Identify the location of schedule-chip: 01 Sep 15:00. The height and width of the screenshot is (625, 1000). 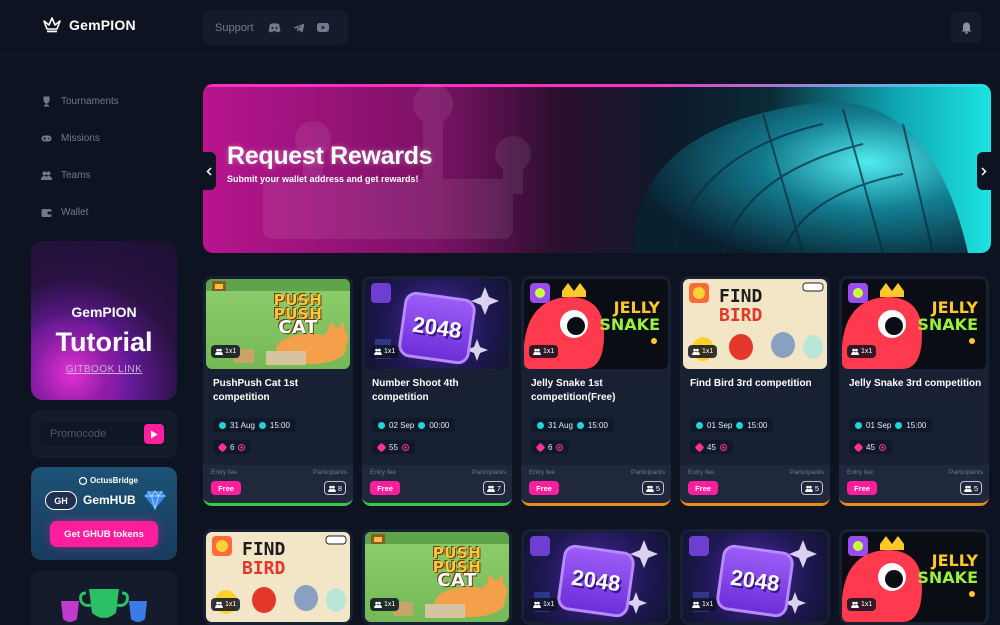
(891, 425).